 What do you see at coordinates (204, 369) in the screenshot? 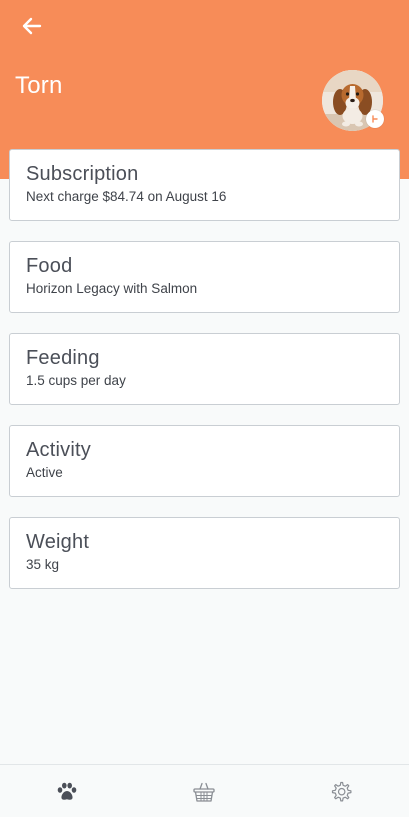
I see `feeding-card: Feeding 1.5 cups per day` at bounding box center [204, 369].